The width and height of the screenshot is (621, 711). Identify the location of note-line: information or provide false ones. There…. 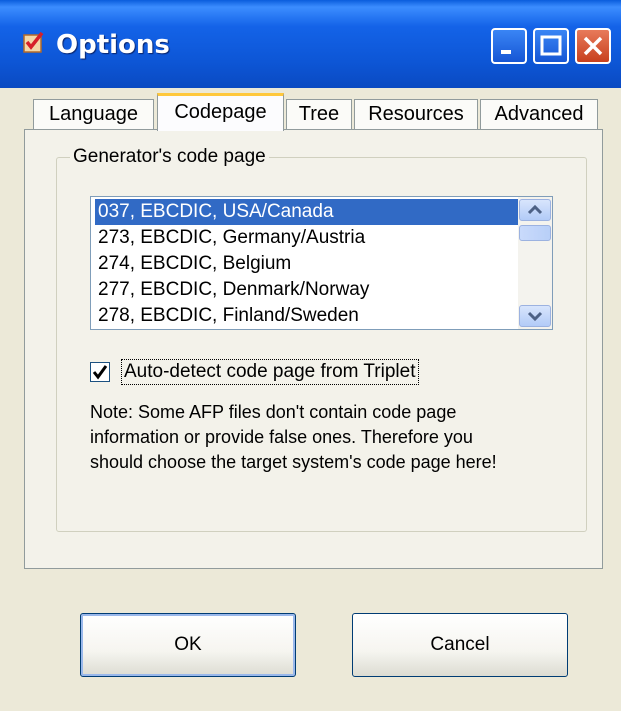
(281, 437).